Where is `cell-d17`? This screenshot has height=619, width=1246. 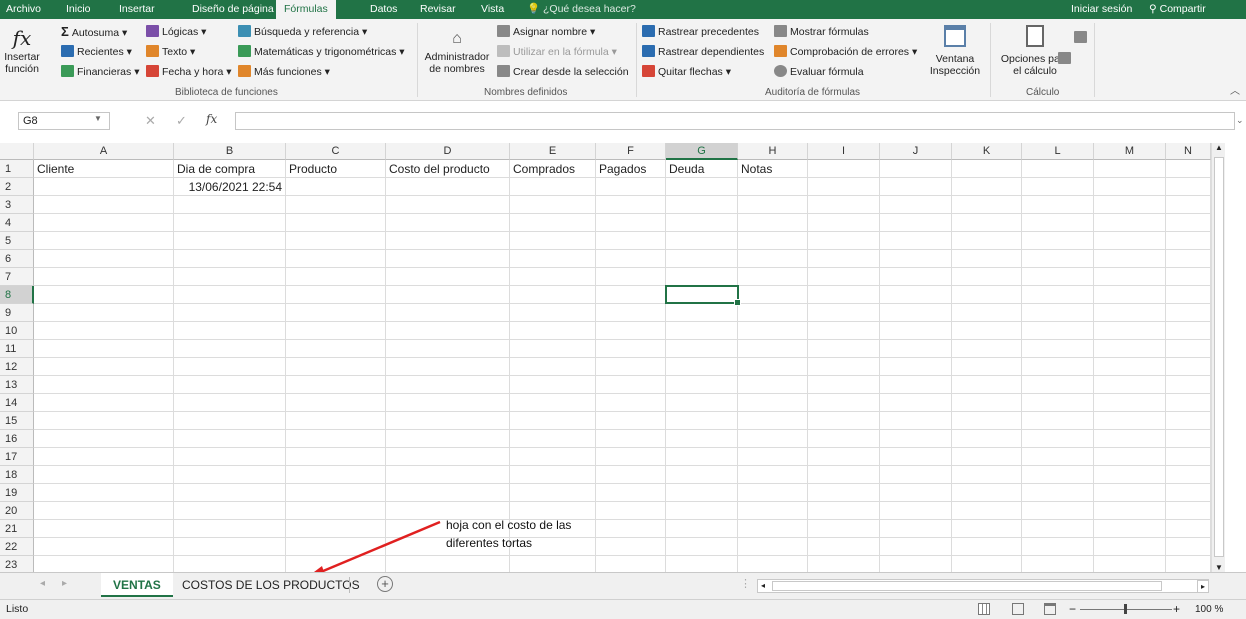
cell-d17 is located at coordinates (448, 457).